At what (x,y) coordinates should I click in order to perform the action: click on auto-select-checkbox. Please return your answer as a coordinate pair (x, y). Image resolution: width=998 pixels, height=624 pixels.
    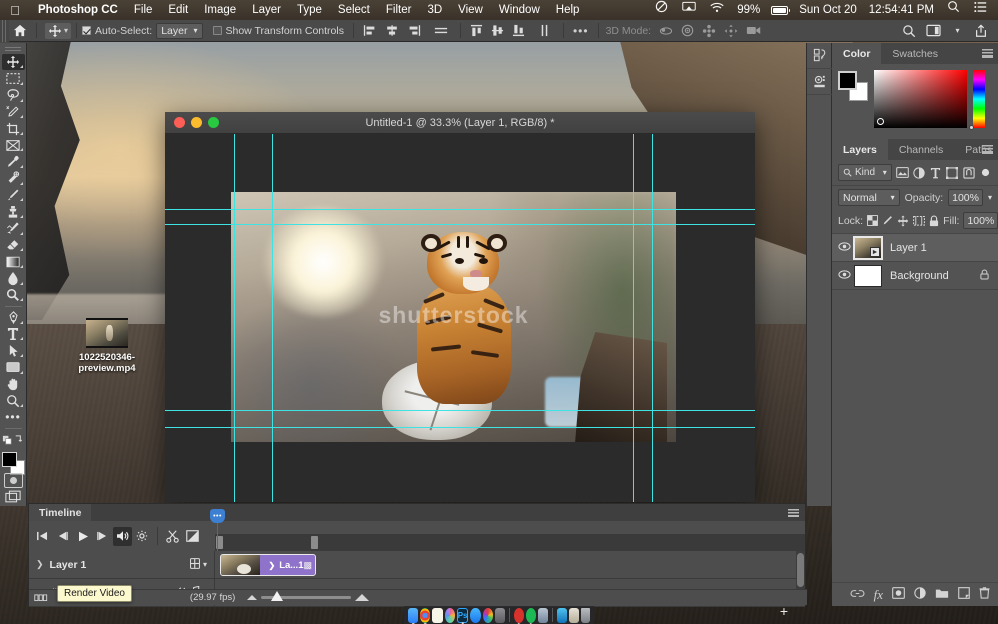
    Looking at the image, I should click on (87, 30).